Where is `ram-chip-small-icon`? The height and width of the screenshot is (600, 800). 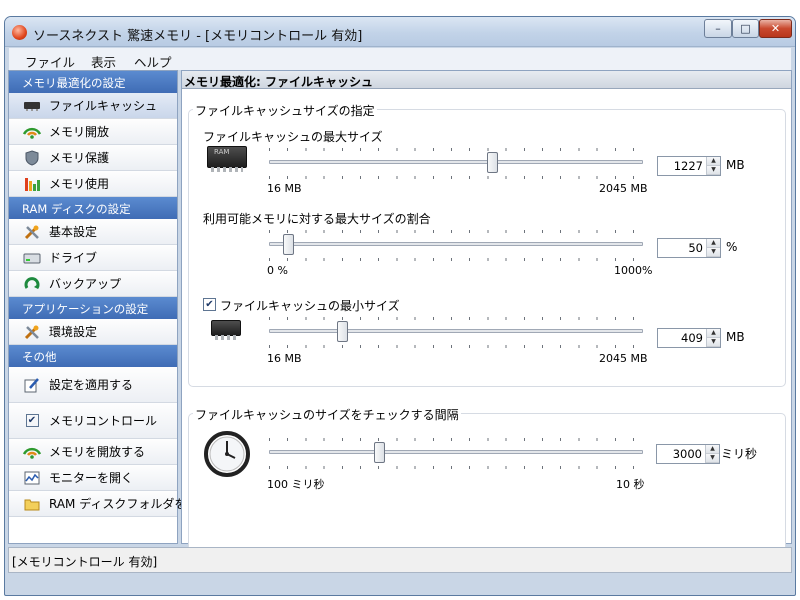 ram-chip-small-icon is located at coordinates (226, 330).